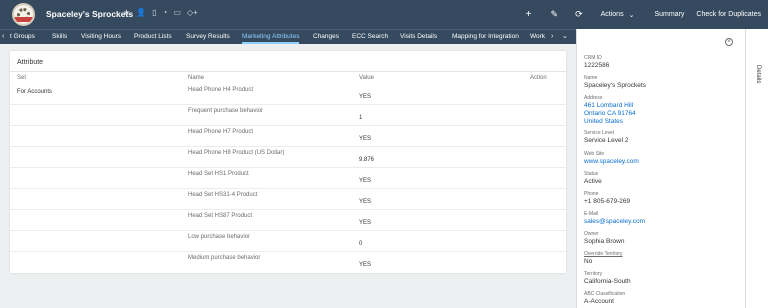 The image size is (768, 308). Describe the element at coordinates (632, 15) in the screenshot. I see `chevron-down-icon: ⌄` at that location.